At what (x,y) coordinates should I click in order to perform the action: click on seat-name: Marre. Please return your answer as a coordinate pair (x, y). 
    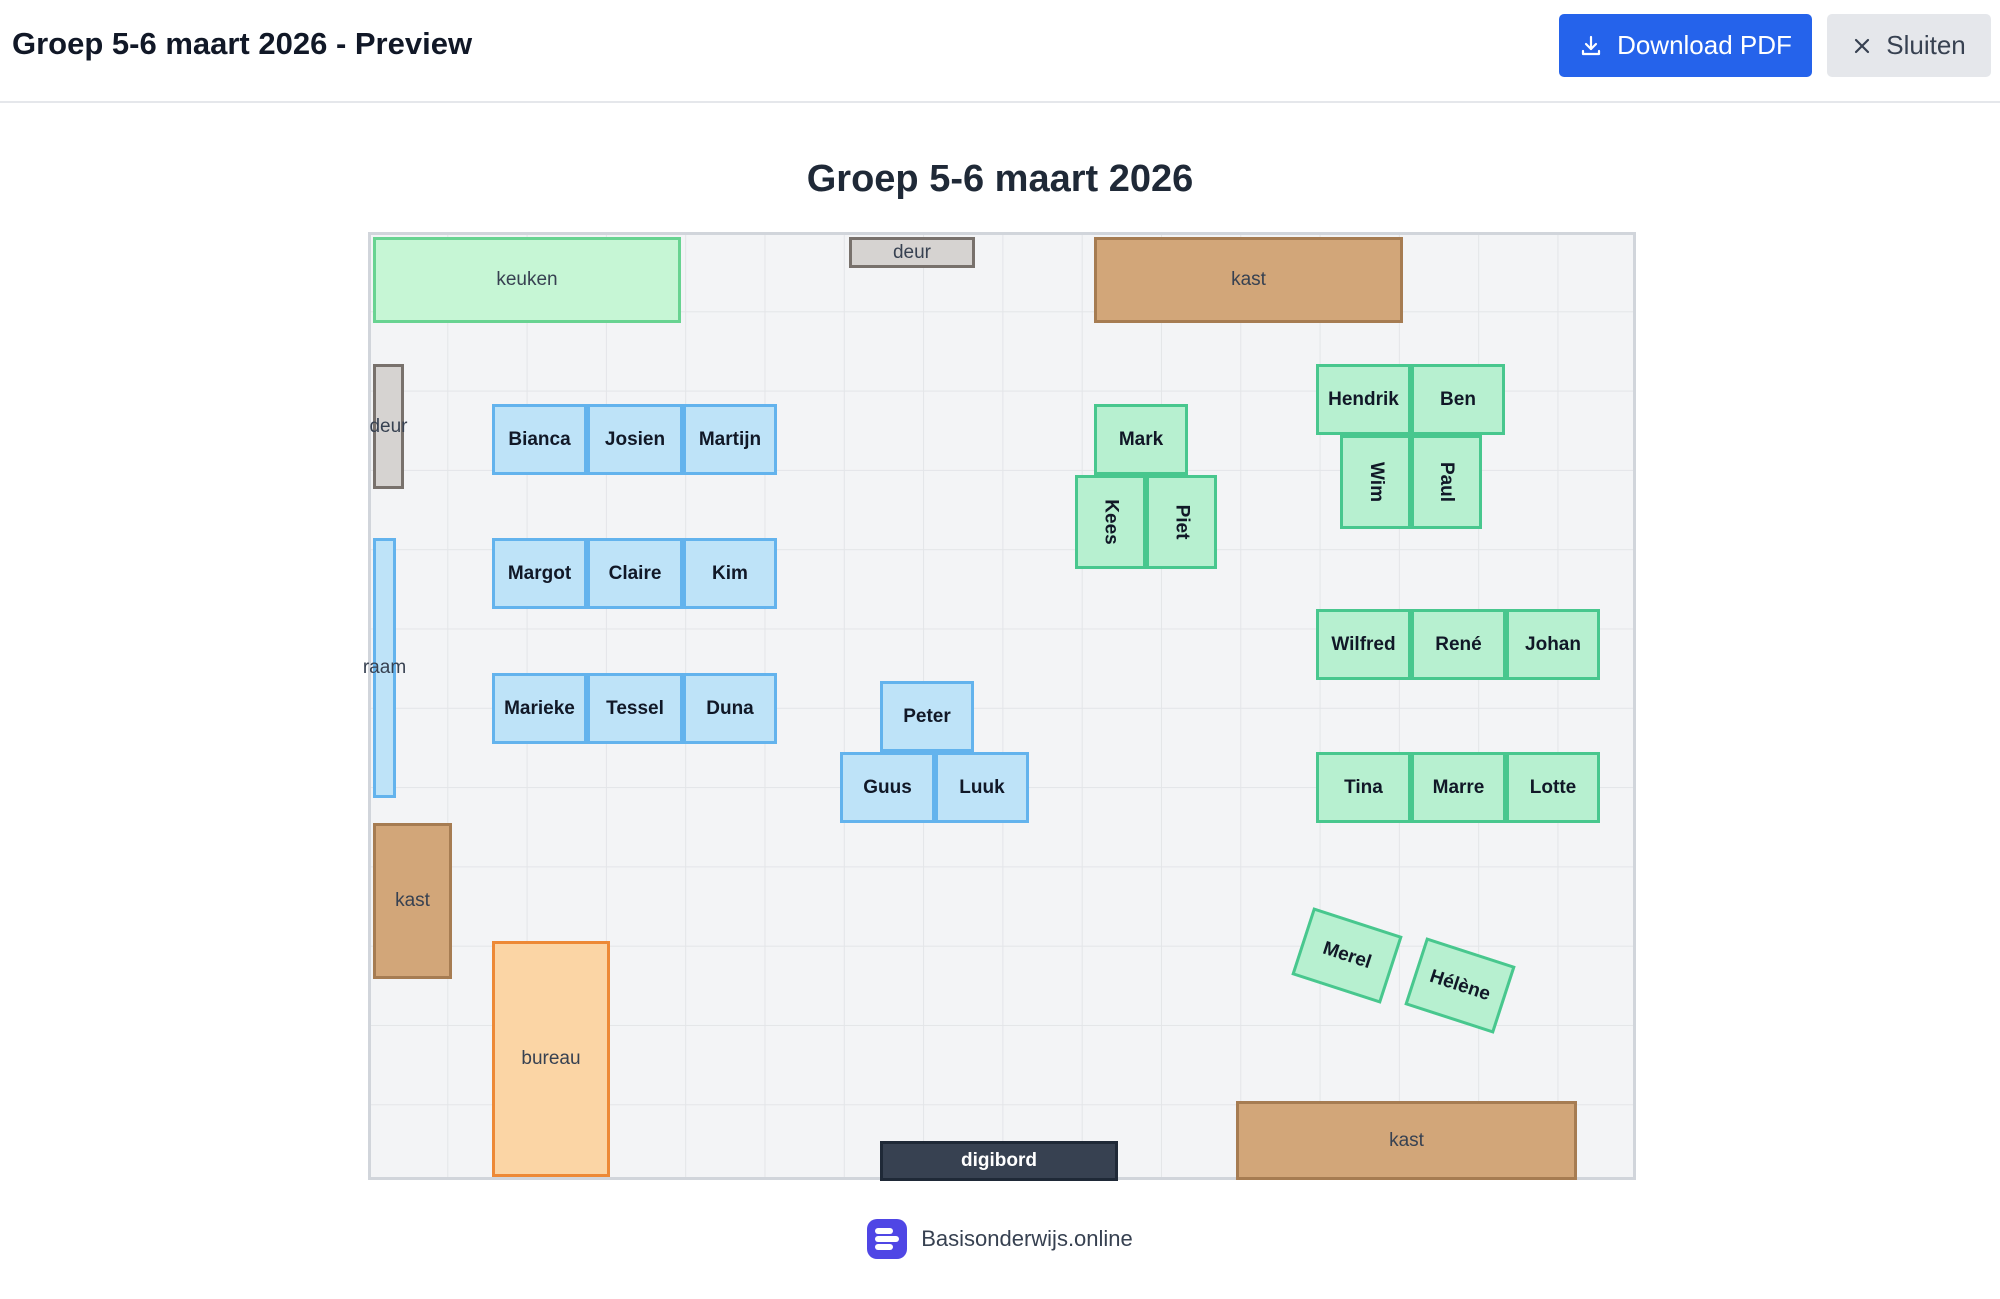
    Looking at the image, I should click on (1458, 787).